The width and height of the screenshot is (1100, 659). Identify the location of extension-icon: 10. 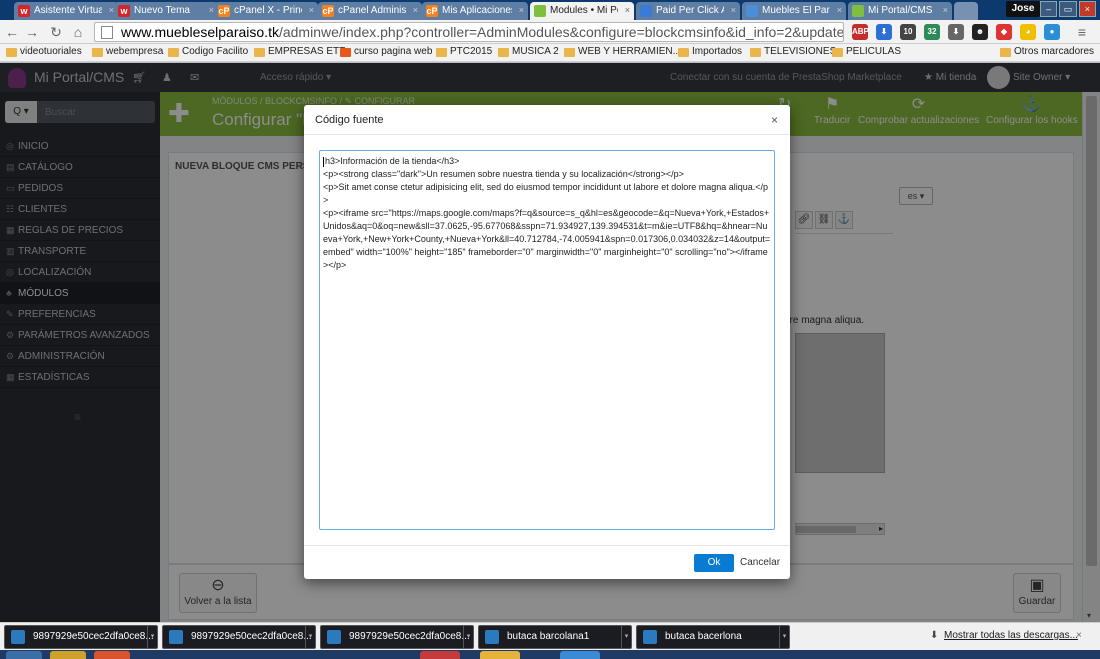
(908, 32).